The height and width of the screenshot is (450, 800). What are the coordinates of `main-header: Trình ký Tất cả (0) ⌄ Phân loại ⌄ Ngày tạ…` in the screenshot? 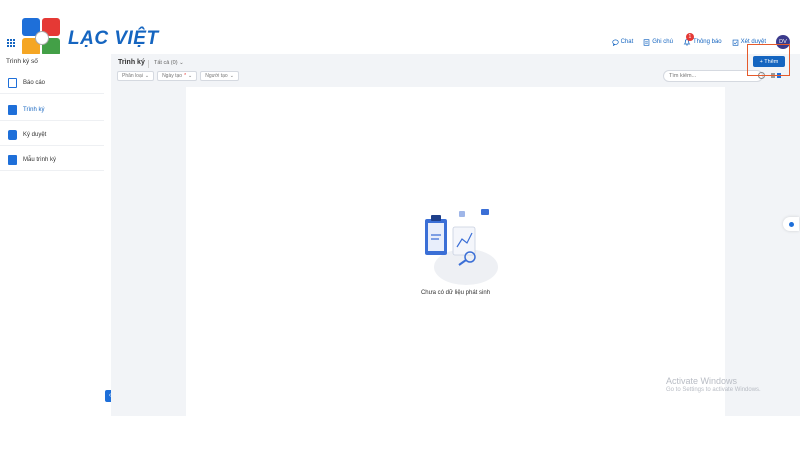 It's located at (455, 71).